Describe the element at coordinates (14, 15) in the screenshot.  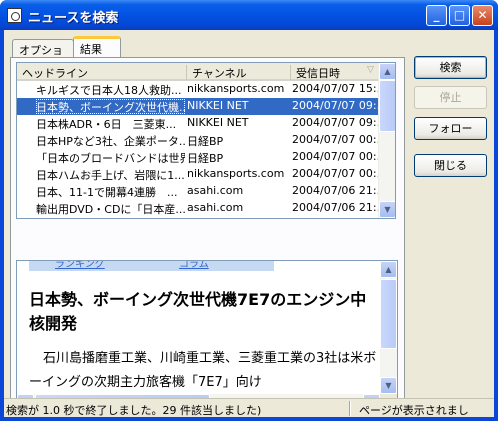
I see `app-icon` at that location.